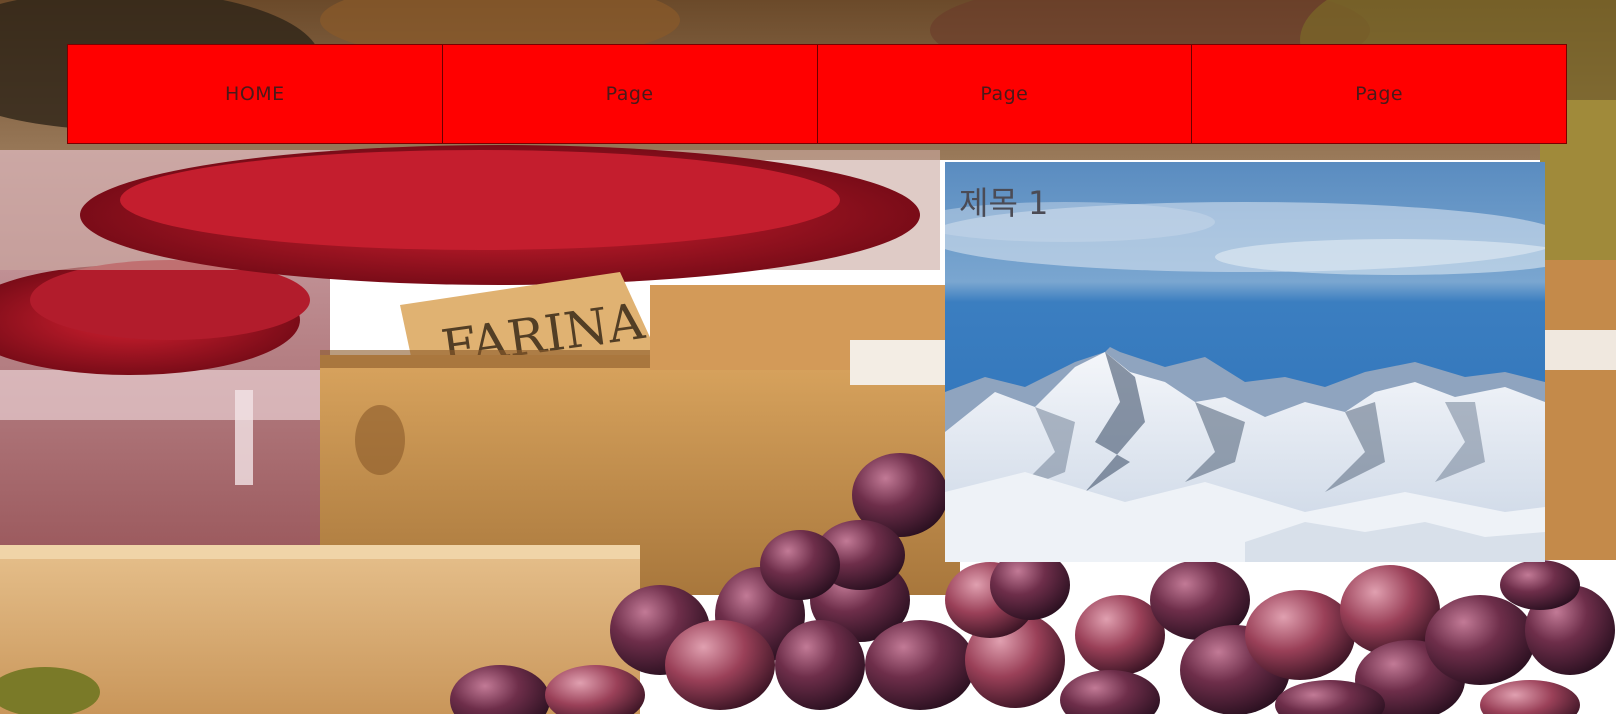  I want to click on nav-item-page-1: Page, so click(630, 94).